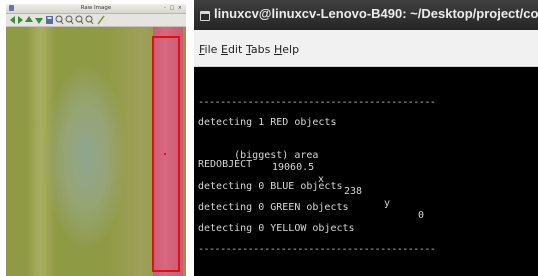 Image resolution: width=538 pixels, height=276 pixels. I want to click on output-redobject: REDOBJECT, so click(225, 164).